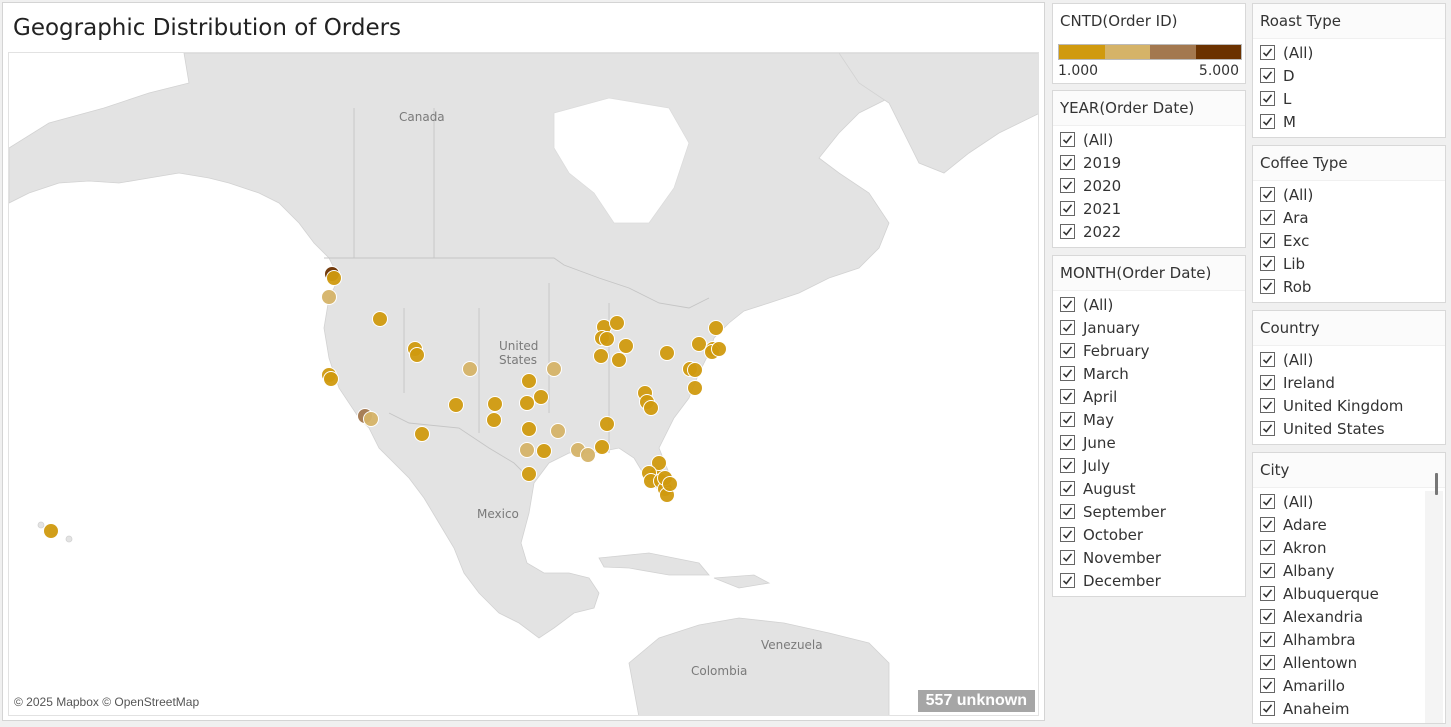 This screenshot has height=727, width=1451. Describe the element at coordinates (1349, 98) in the screenshot. I see `roast-option-l: L` at that location.